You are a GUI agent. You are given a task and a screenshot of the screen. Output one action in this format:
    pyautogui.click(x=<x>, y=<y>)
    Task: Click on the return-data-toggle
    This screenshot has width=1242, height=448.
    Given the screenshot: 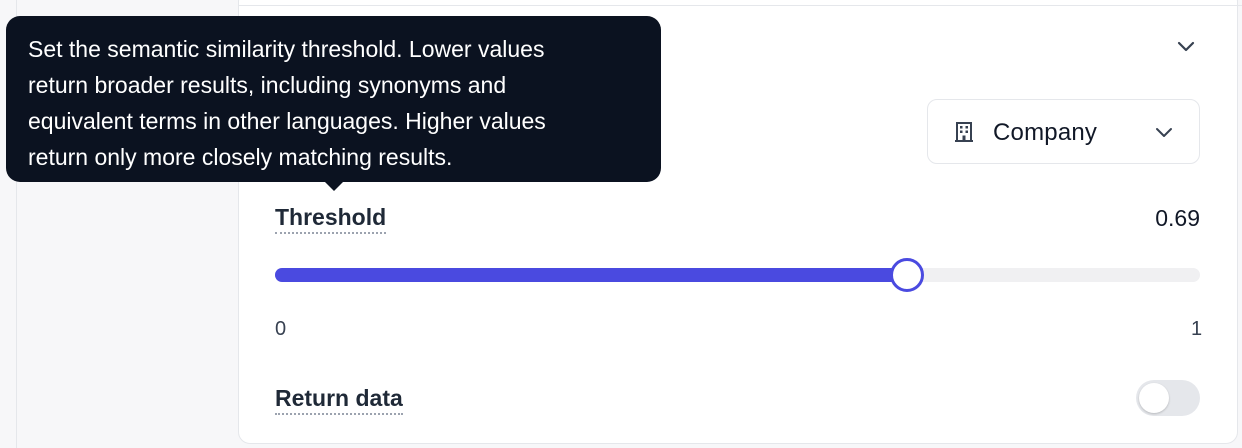 What is the action you would take?
    pyautogui.click(x=1168, y=398)
    